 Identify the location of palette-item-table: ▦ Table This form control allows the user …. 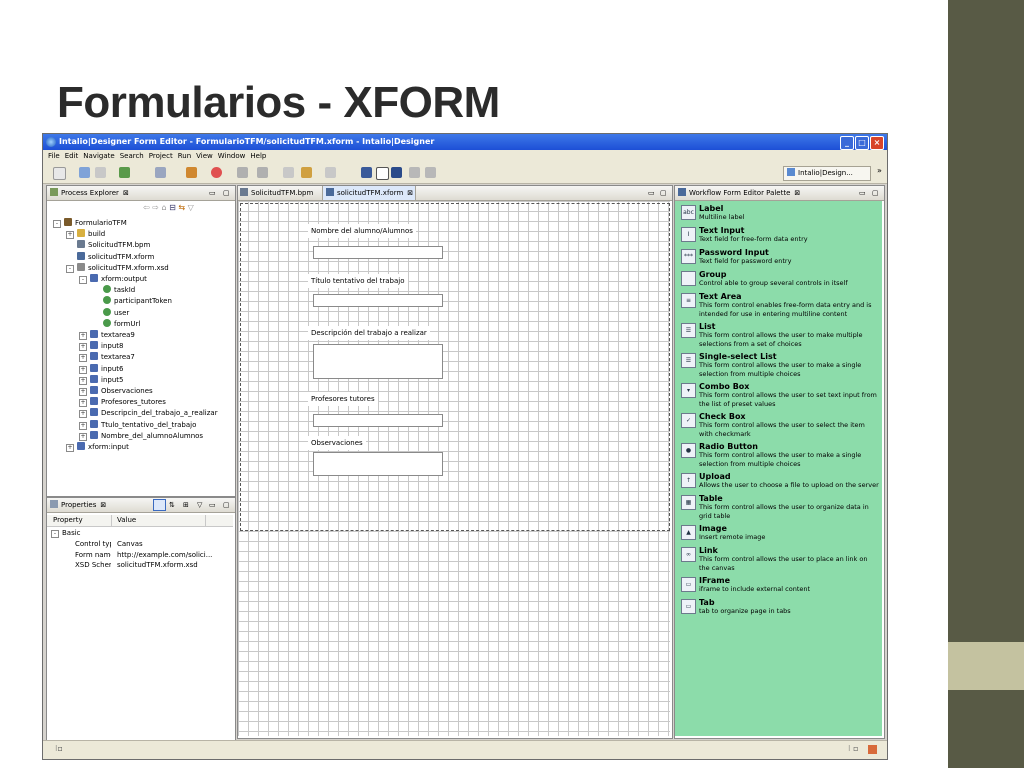
(779, 507).